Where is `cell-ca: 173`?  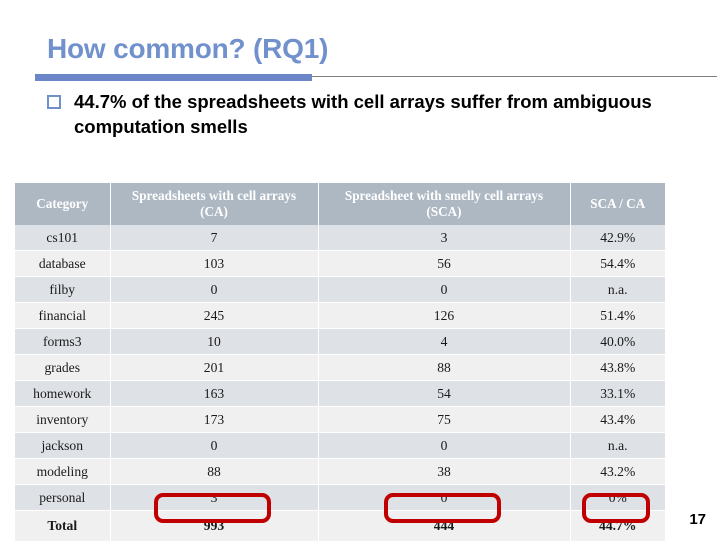 cell-ca: 173 is located at coordinates (214, 419).